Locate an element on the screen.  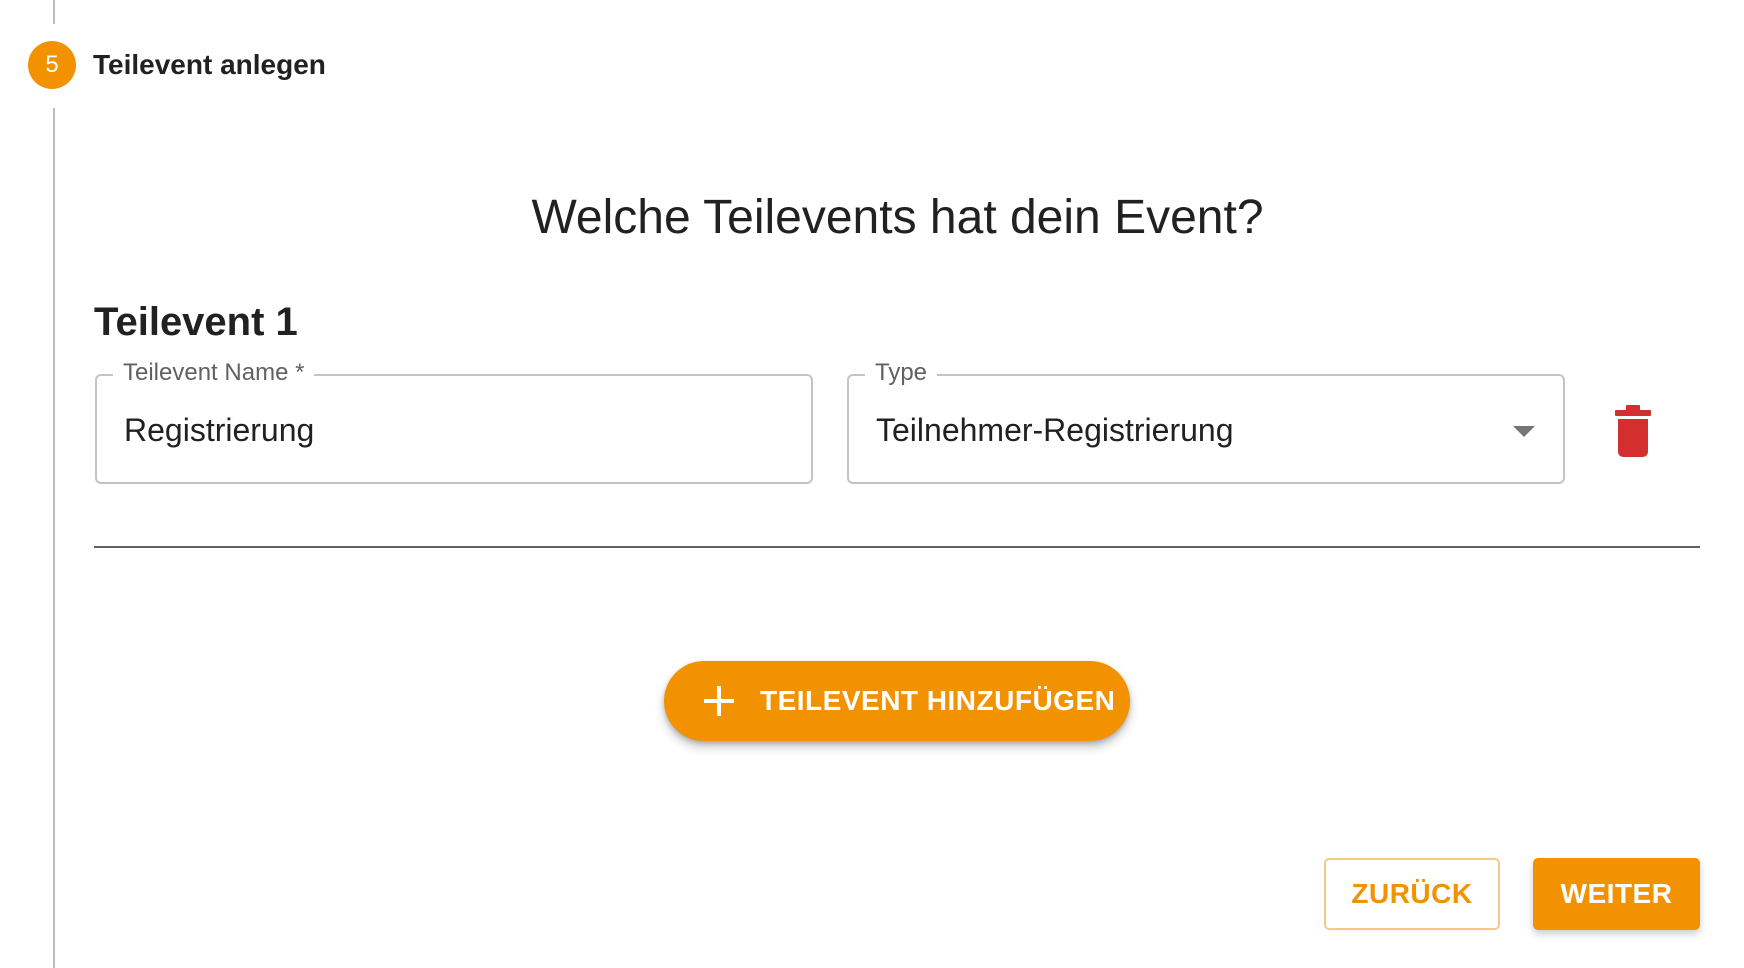
trash-icon is located at coordinates (1633, 430).